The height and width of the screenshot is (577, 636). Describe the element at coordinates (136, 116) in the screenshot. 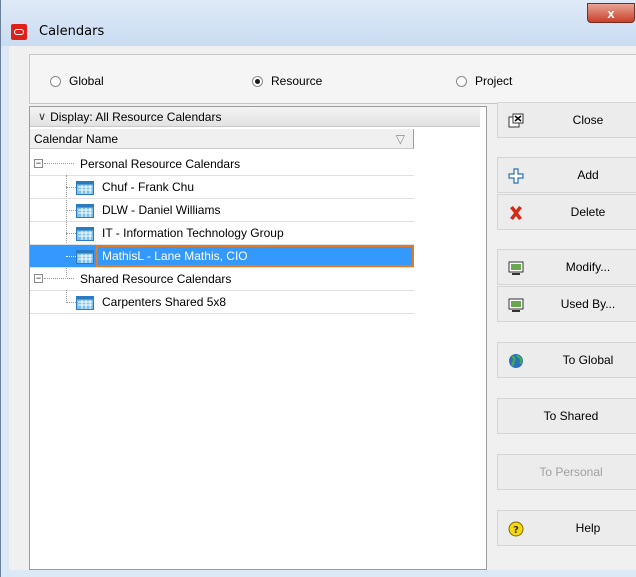

I see `display-filter-label: Display: All Resource Calendars` at that location.